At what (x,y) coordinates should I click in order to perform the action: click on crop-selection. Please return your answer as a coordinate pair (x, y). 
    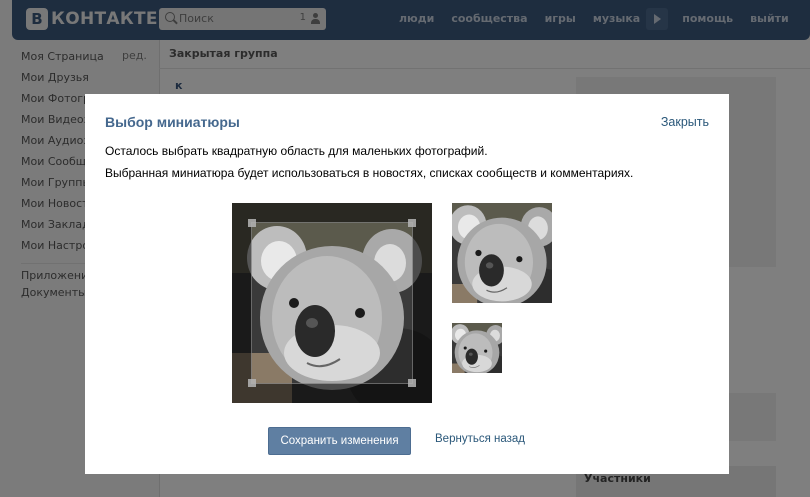
    Looking at the image, I should click on (332, 303).